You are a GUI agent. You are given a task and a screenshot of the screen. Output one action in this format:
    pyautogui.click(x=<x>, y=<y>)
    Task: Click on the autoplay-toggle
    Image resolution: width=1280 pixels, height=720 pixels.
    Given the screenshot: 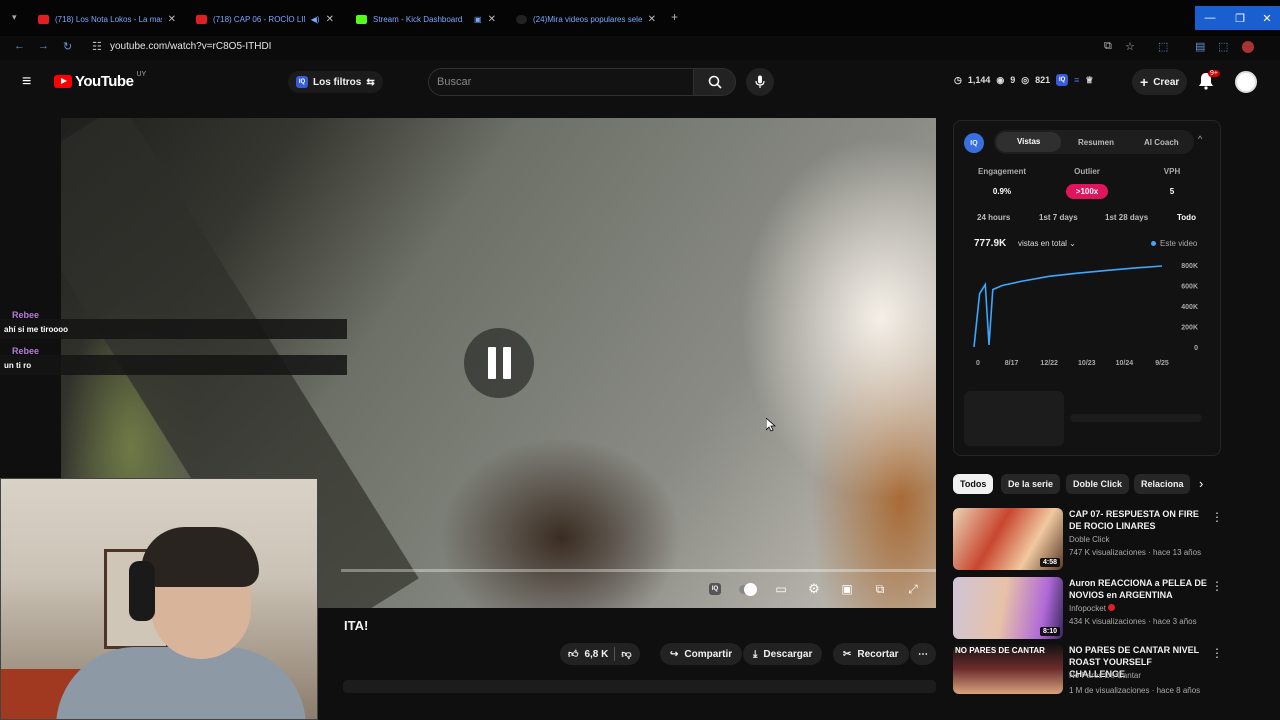 What is the action you would take?
    pyautogui.click(x=748, y=589)
    